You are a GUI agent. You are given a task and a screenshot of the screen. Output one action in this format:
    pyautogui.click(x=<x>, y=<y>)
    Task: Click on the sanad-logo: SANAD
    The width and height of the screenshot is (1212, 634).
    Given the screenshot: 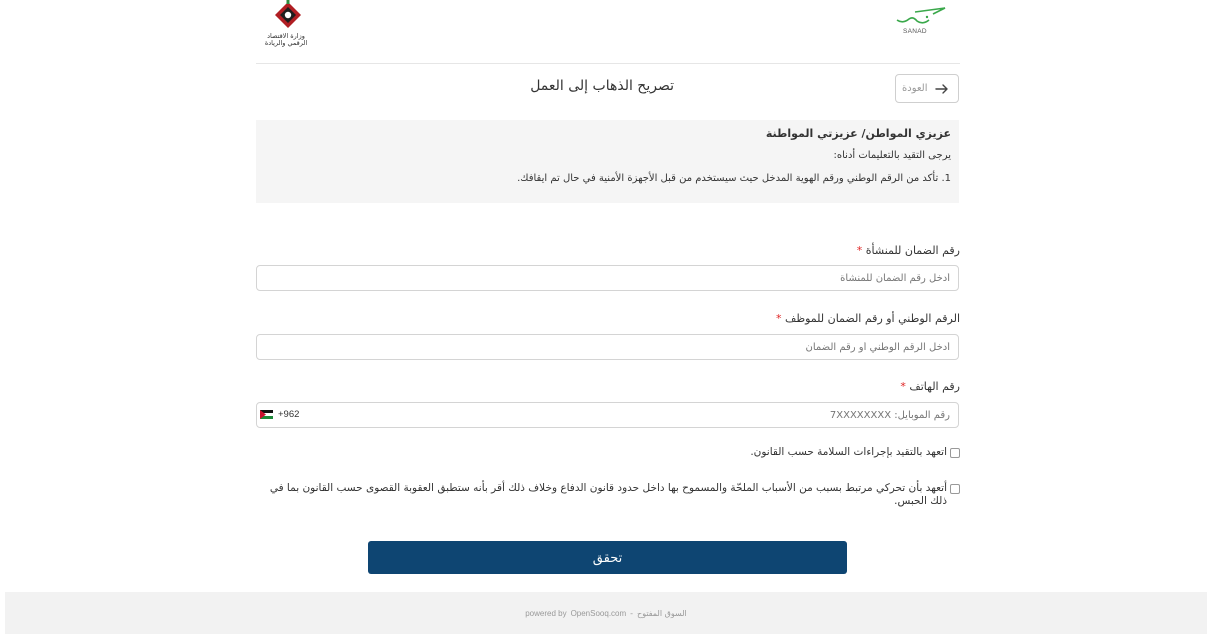 What is the action you would take?
    pyautogui.click(x=924, y=20)
    